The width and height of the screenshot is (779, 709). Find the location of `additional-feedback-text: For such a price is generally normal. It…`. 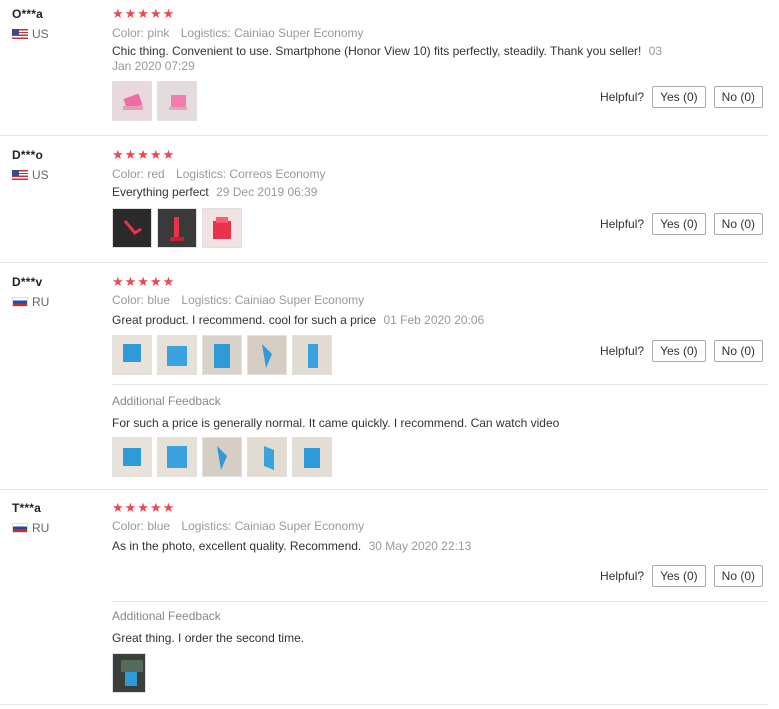

additional-feedback-text: For such a price is generally normal. It… is located at coordinates (336, 423).